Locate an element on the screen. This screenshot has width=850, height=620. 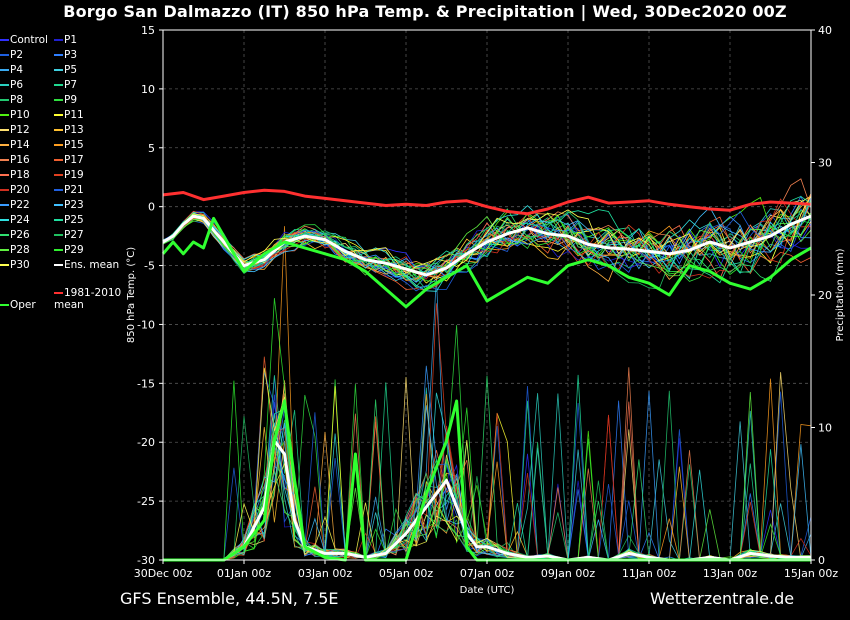
legend-entry: P3 is located at coordinates (65, 55).